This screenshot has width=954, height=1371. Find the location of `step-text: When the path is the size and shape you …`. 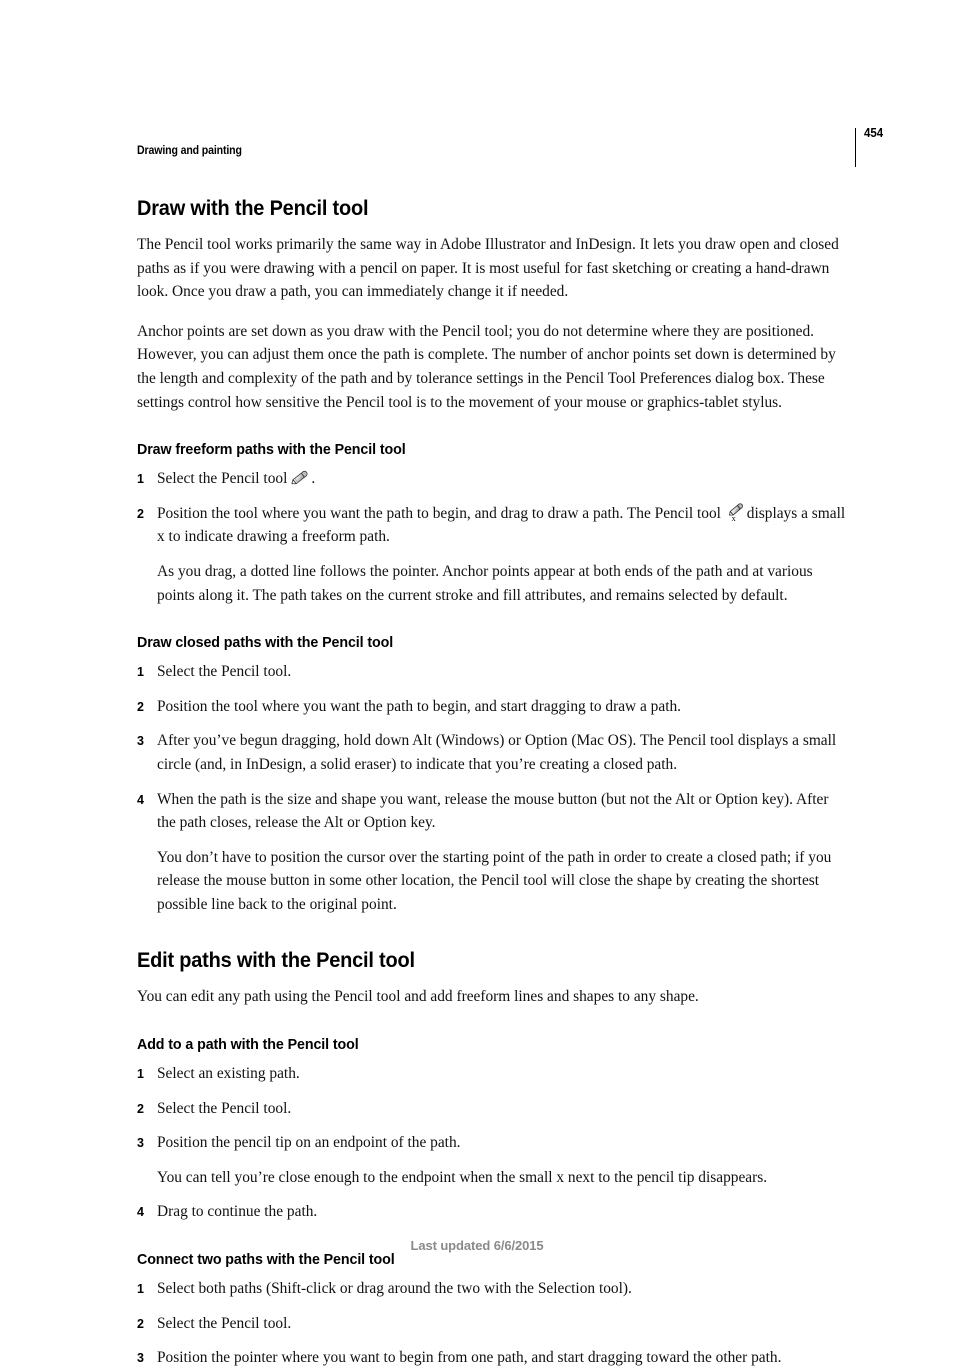

step-text: When the path is the size and shape you … is located at coordinates (493, 811).